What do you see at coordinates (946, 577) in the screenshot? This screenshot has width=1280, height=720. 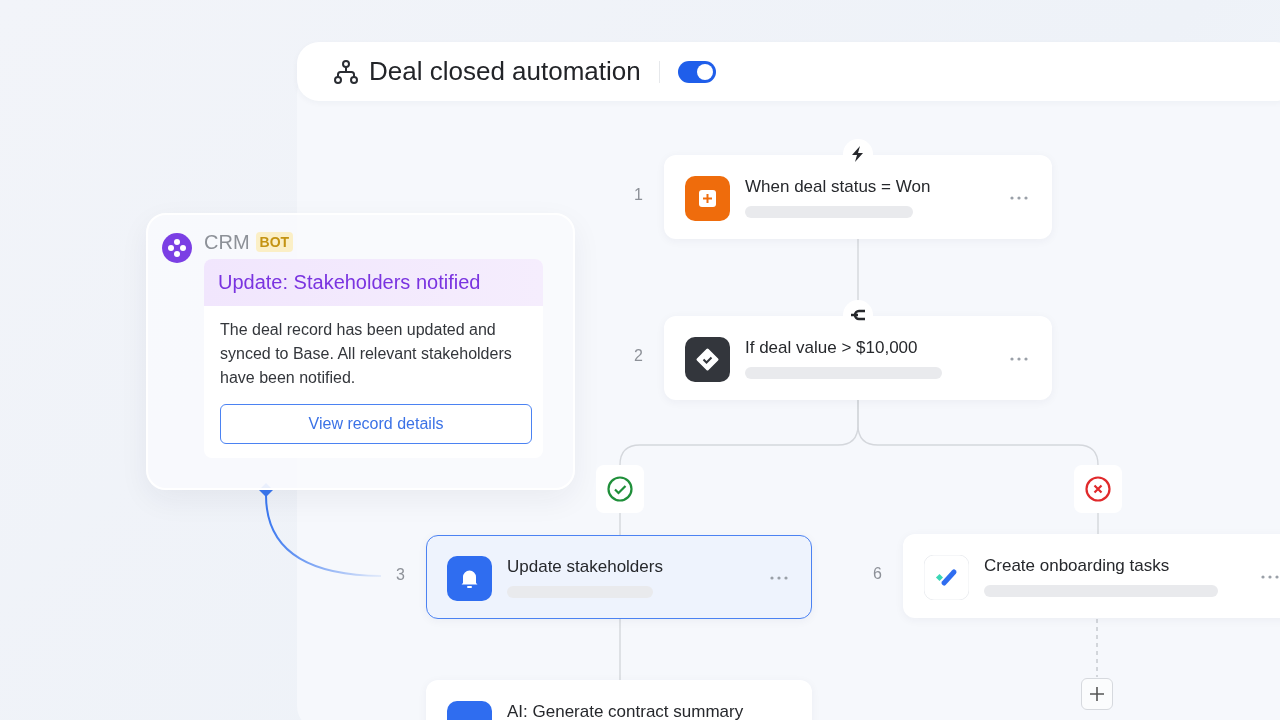 I see `checkmark-icon` at bounding box center [946, 577].